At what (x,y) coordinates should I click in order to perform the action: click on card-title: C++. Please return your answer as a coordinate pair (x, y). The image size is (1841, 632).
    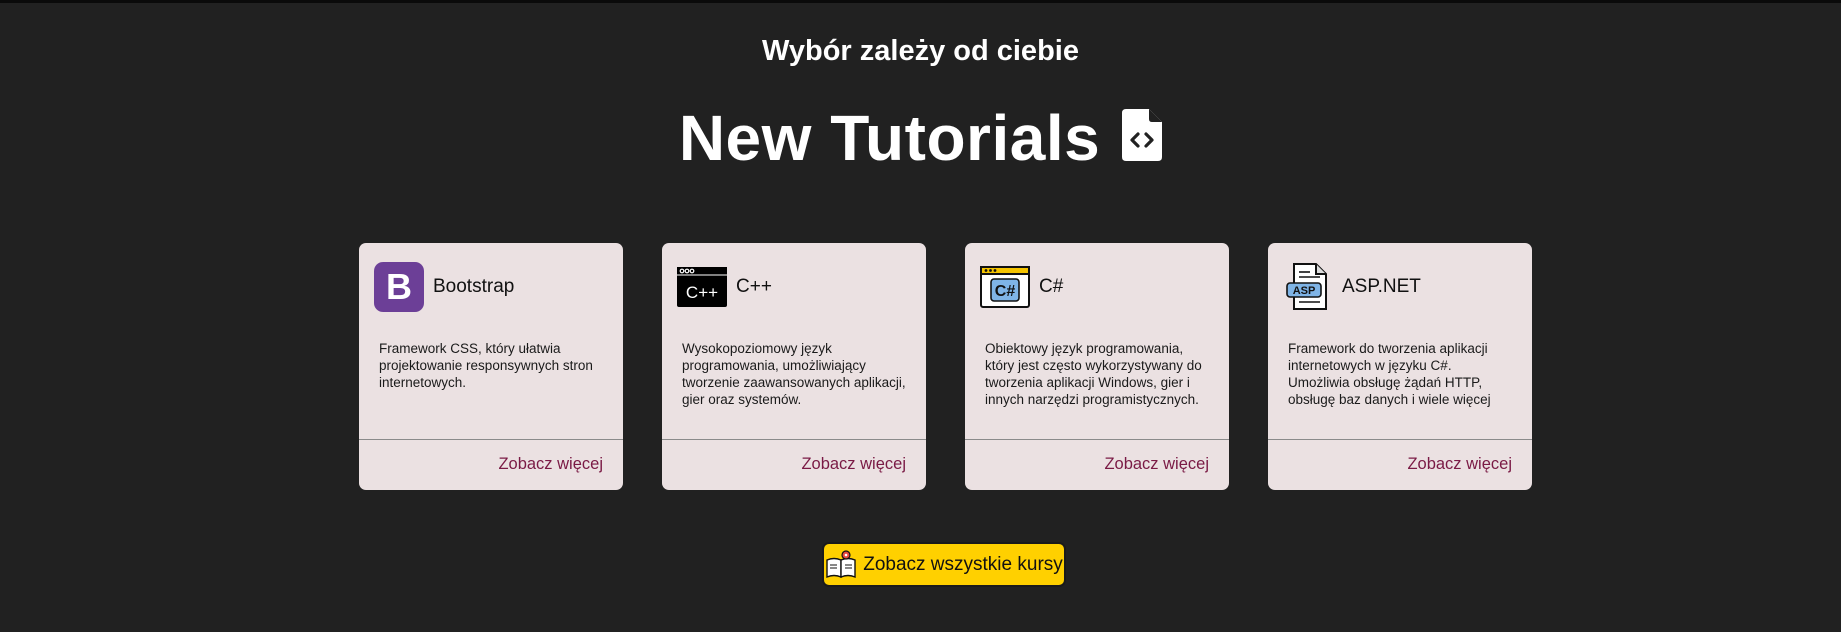
    Looking at the image, I should click on (754, 286).